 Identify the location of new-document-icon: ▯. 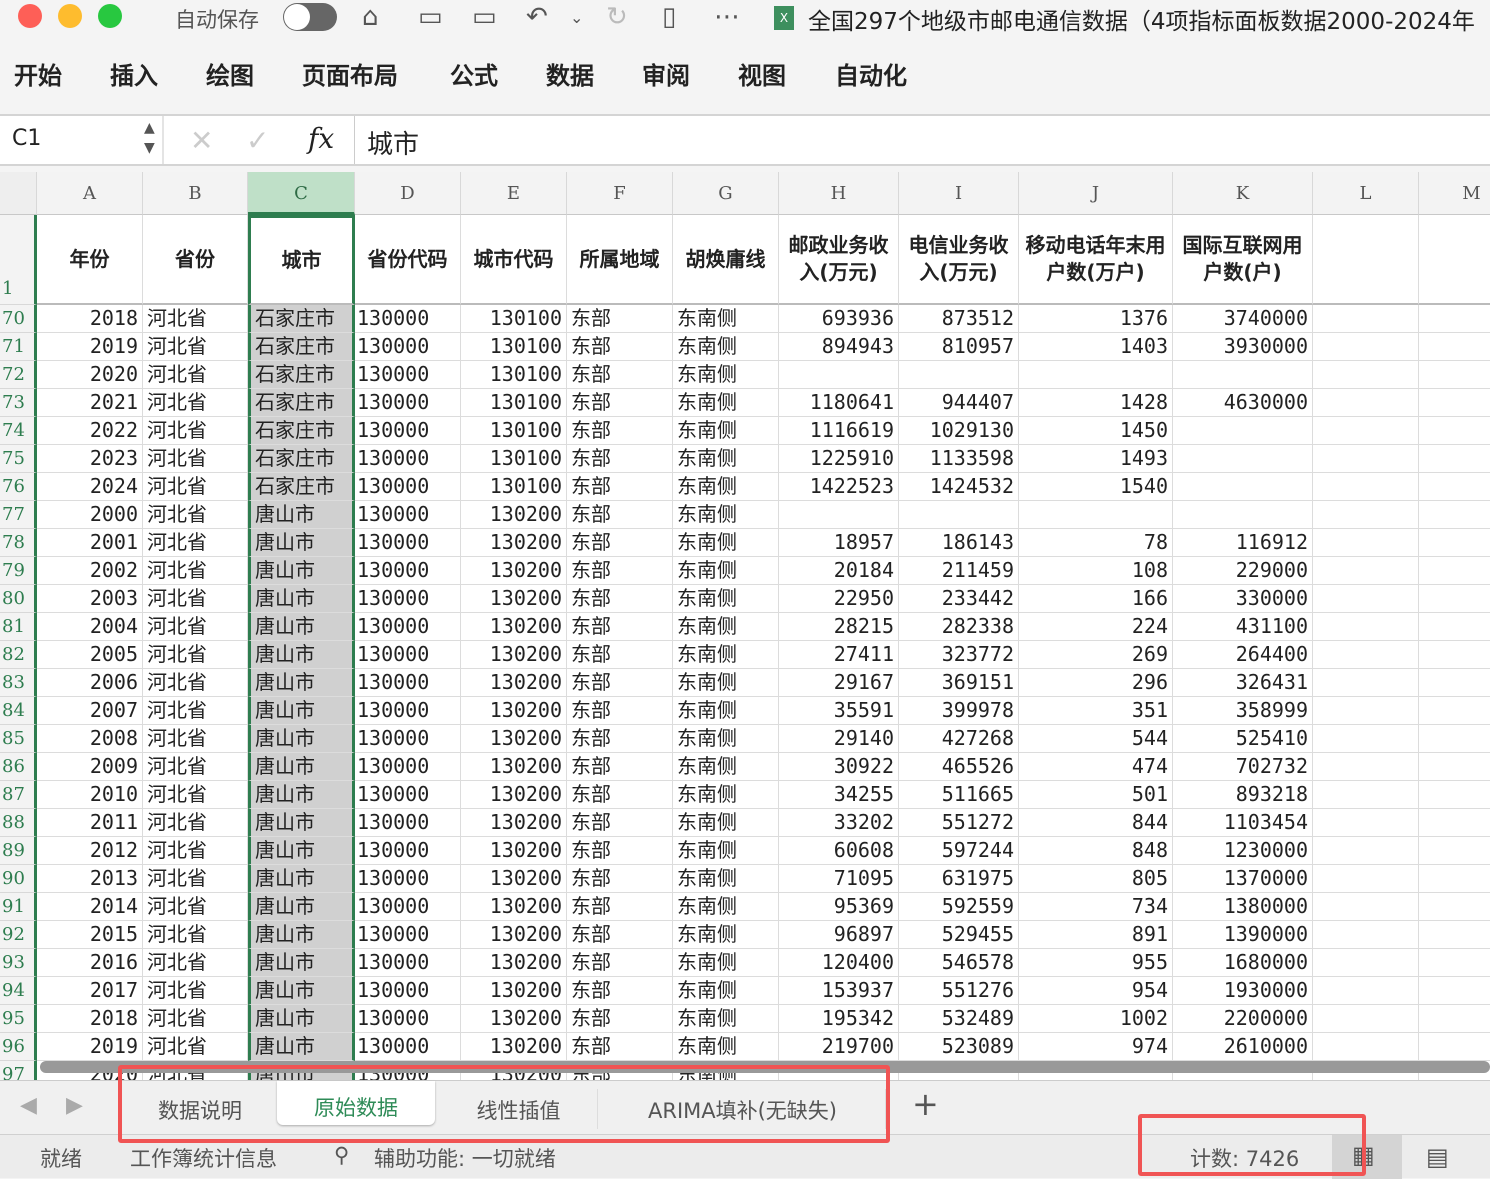
(669, 17).